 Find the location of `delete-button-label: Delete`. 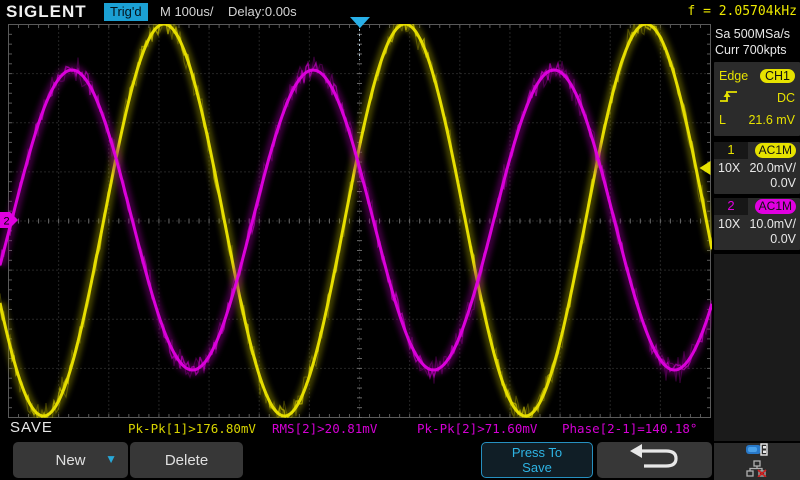

delete-button-label: Delete is located at coordinates (186, 460).